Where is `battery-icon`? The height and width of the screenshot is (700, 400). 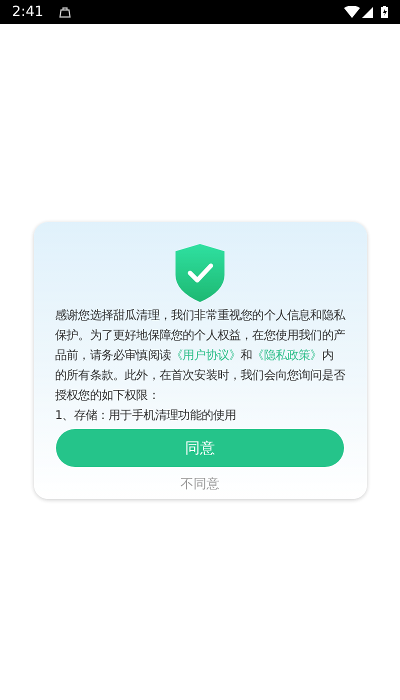 battery-icon is located at coordinates (384, 12).